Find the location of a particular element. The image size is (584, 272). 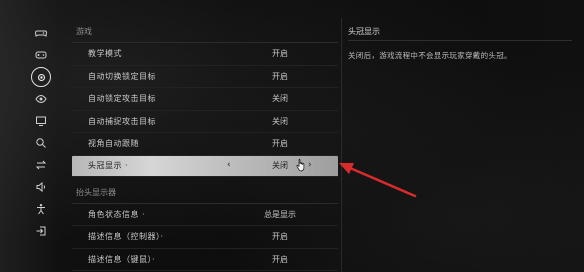

annotation-arrow is located at coordinates (378, 180).